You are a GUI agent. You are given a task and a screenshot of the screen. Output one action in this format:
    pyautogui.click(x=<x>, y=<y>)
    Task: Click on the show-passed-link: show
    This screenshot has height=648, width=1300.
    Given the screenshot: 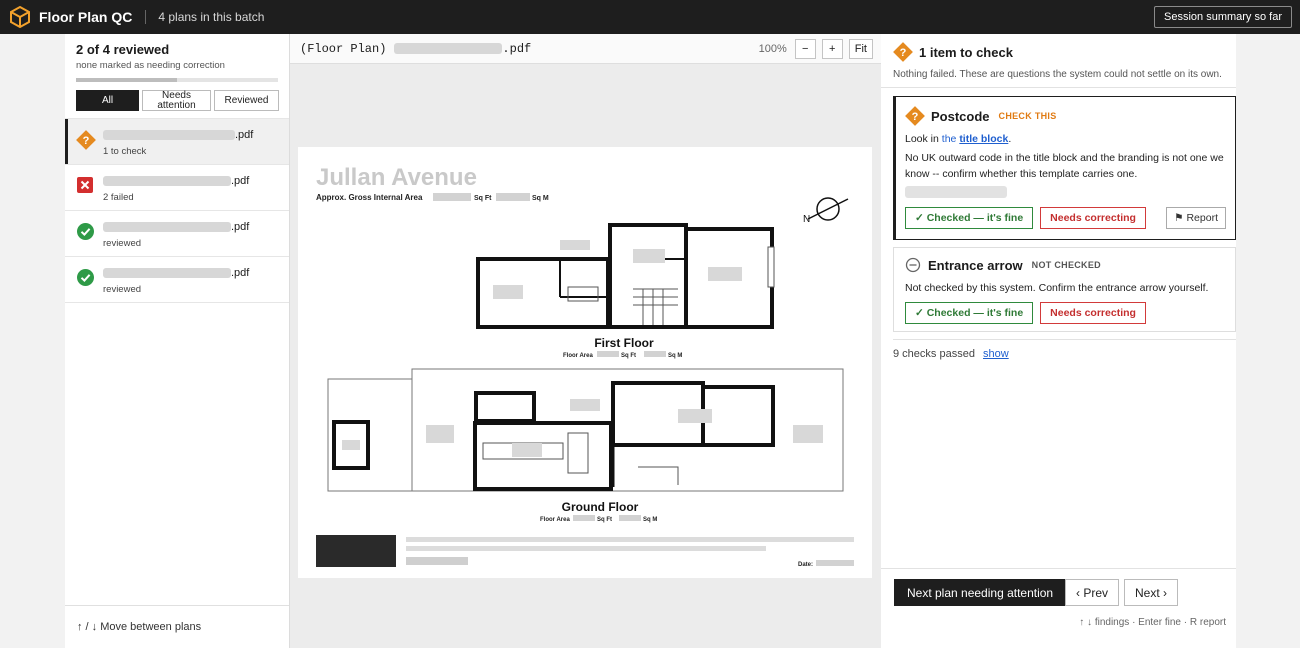 What is the action you would take?
    pyautogui.click(x=996, y=354)
    